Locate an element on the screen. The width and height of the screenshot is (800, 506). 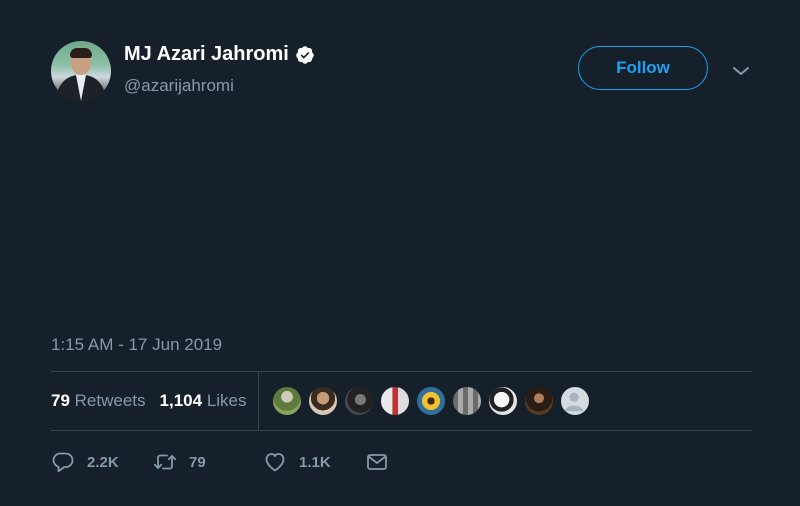
reply-count: 2.2K is located at coordinates (103, 462).